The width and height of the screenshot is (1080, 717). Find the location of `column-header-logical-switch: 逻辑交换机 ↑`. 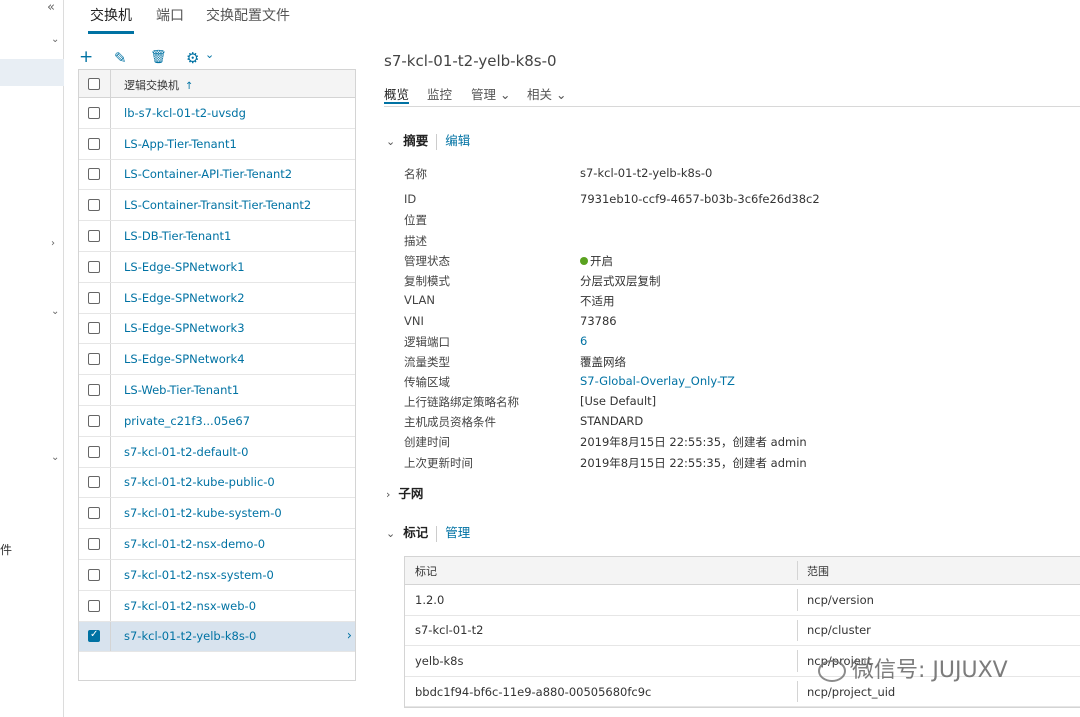

column-header-logical-switch: 逻辑交换机 ↑ is located at coordinates (158, 85).